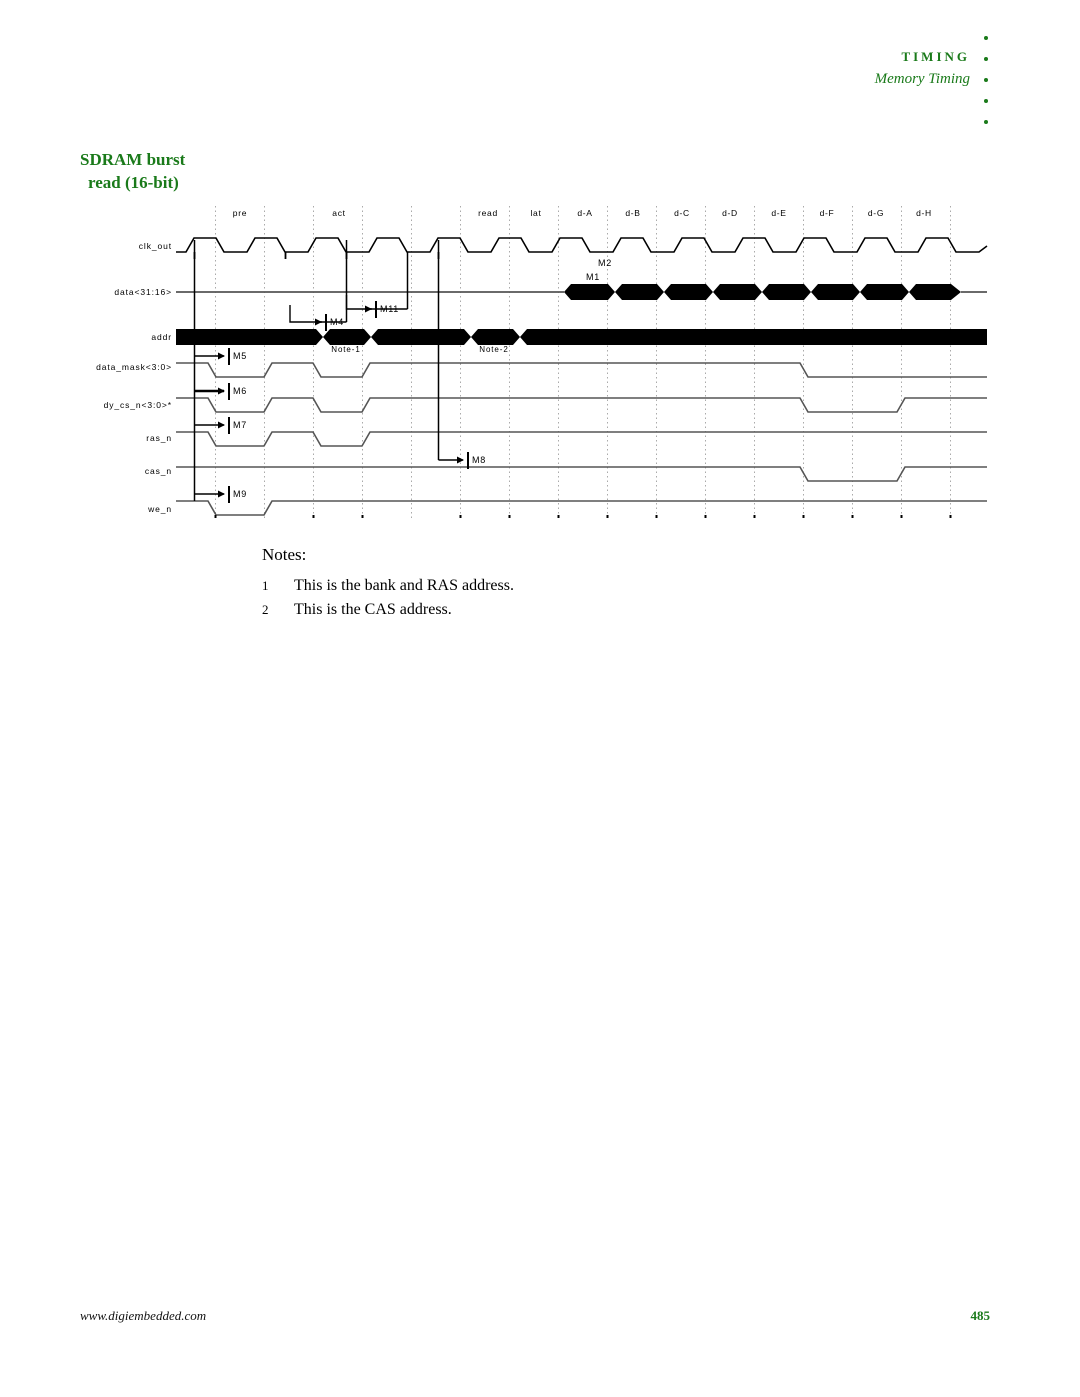 The image size is (1080, 1397). What do you see at coordinates (221, 356) in the screenshot?
I see `arrowhead-m5` at bounding box center [221, 356].